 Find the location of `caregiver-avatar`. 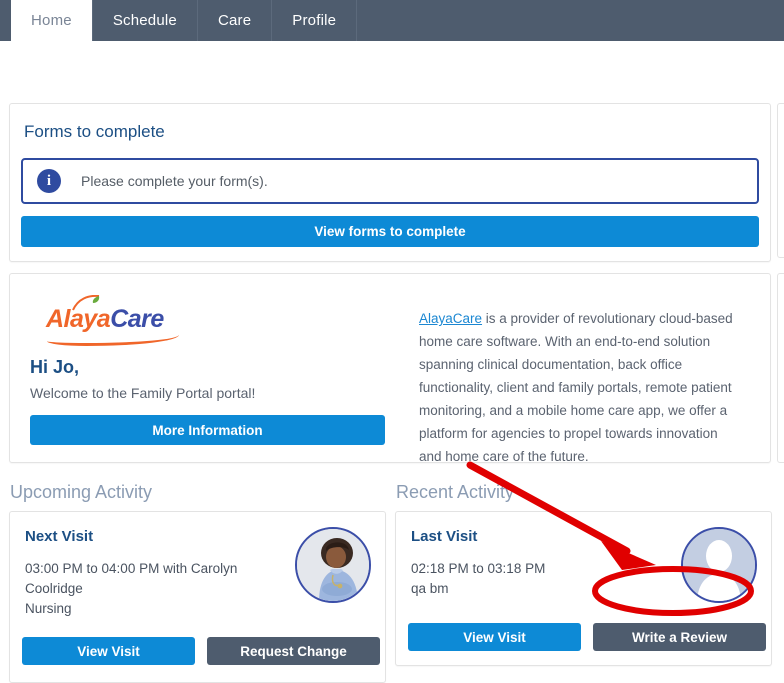

caregiver-avatar is located at coordinates (333, 565).